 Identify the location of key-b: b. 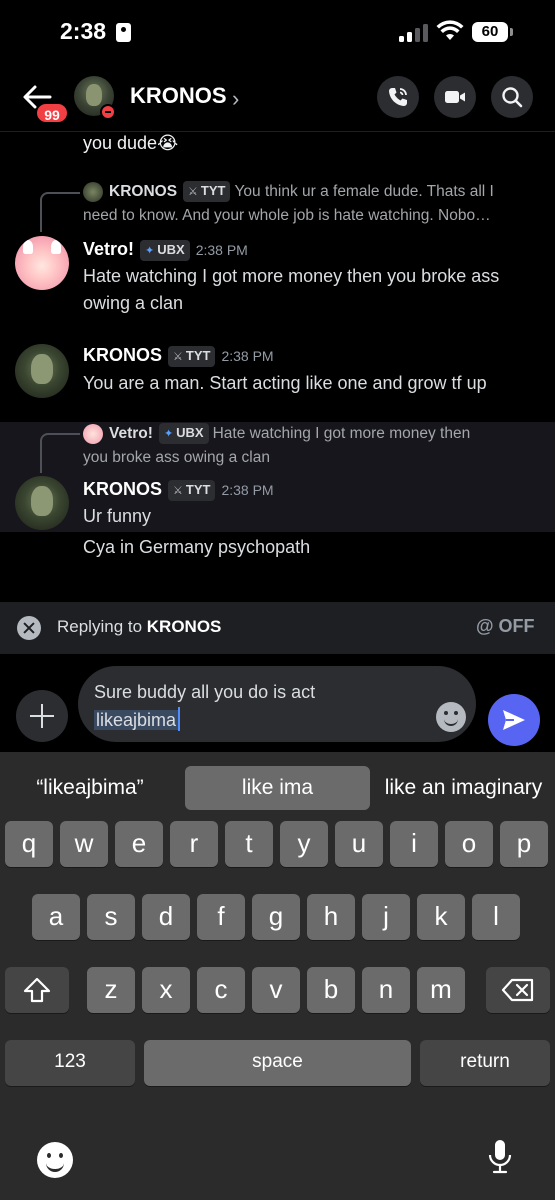
(331, 990).